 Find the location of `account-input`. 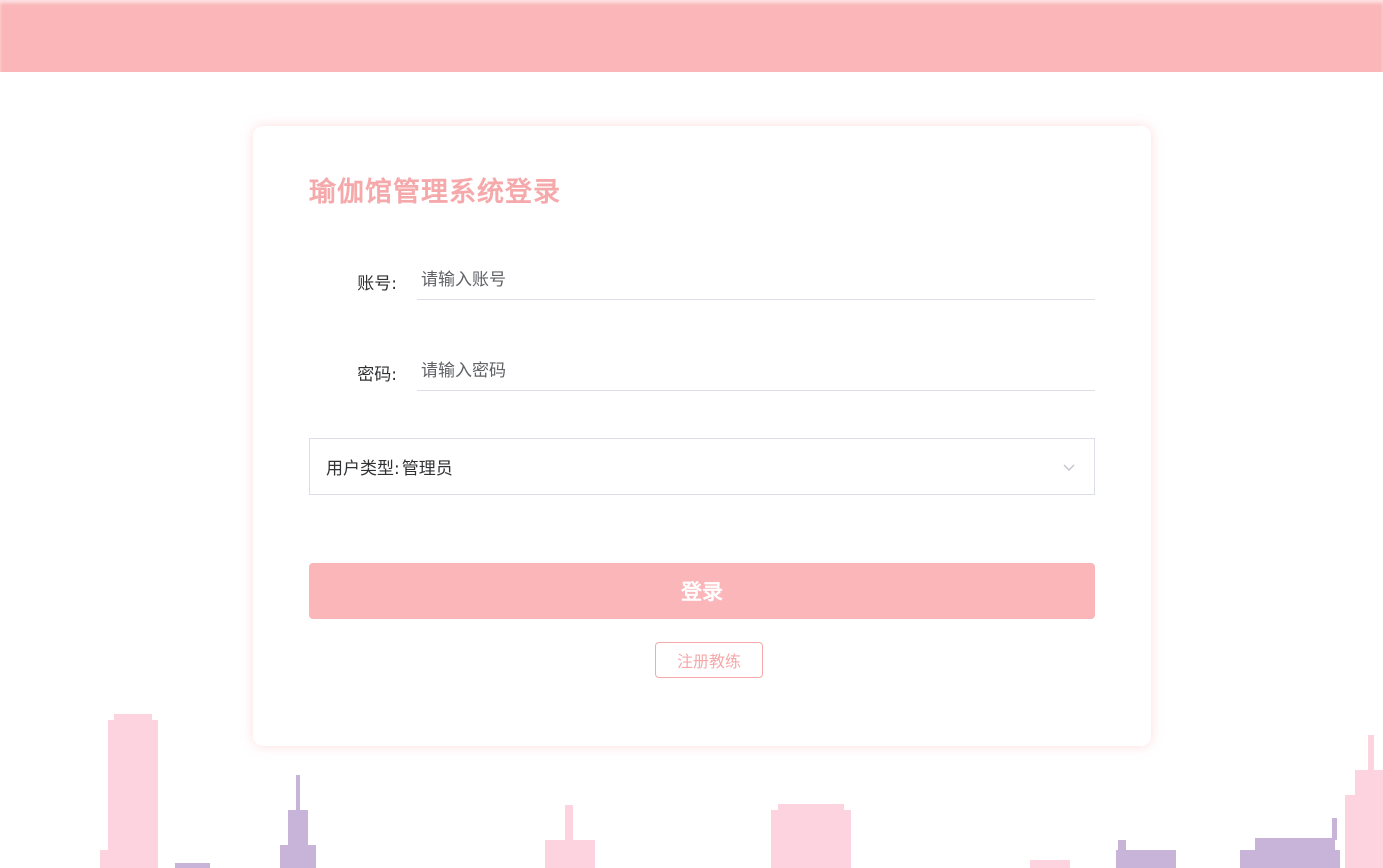

account-input is located at coordinates (756, 280).